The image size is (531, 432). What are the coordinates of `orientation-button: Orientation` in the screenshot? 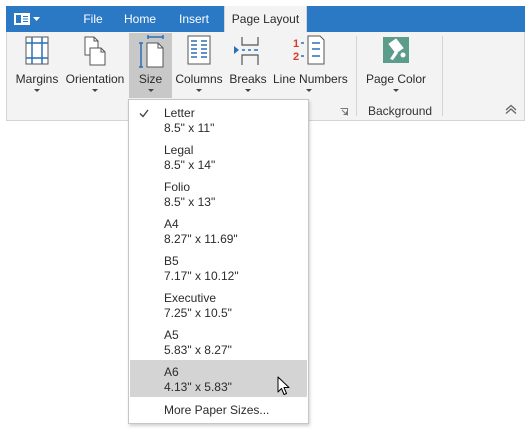 It's located at (95, 65).